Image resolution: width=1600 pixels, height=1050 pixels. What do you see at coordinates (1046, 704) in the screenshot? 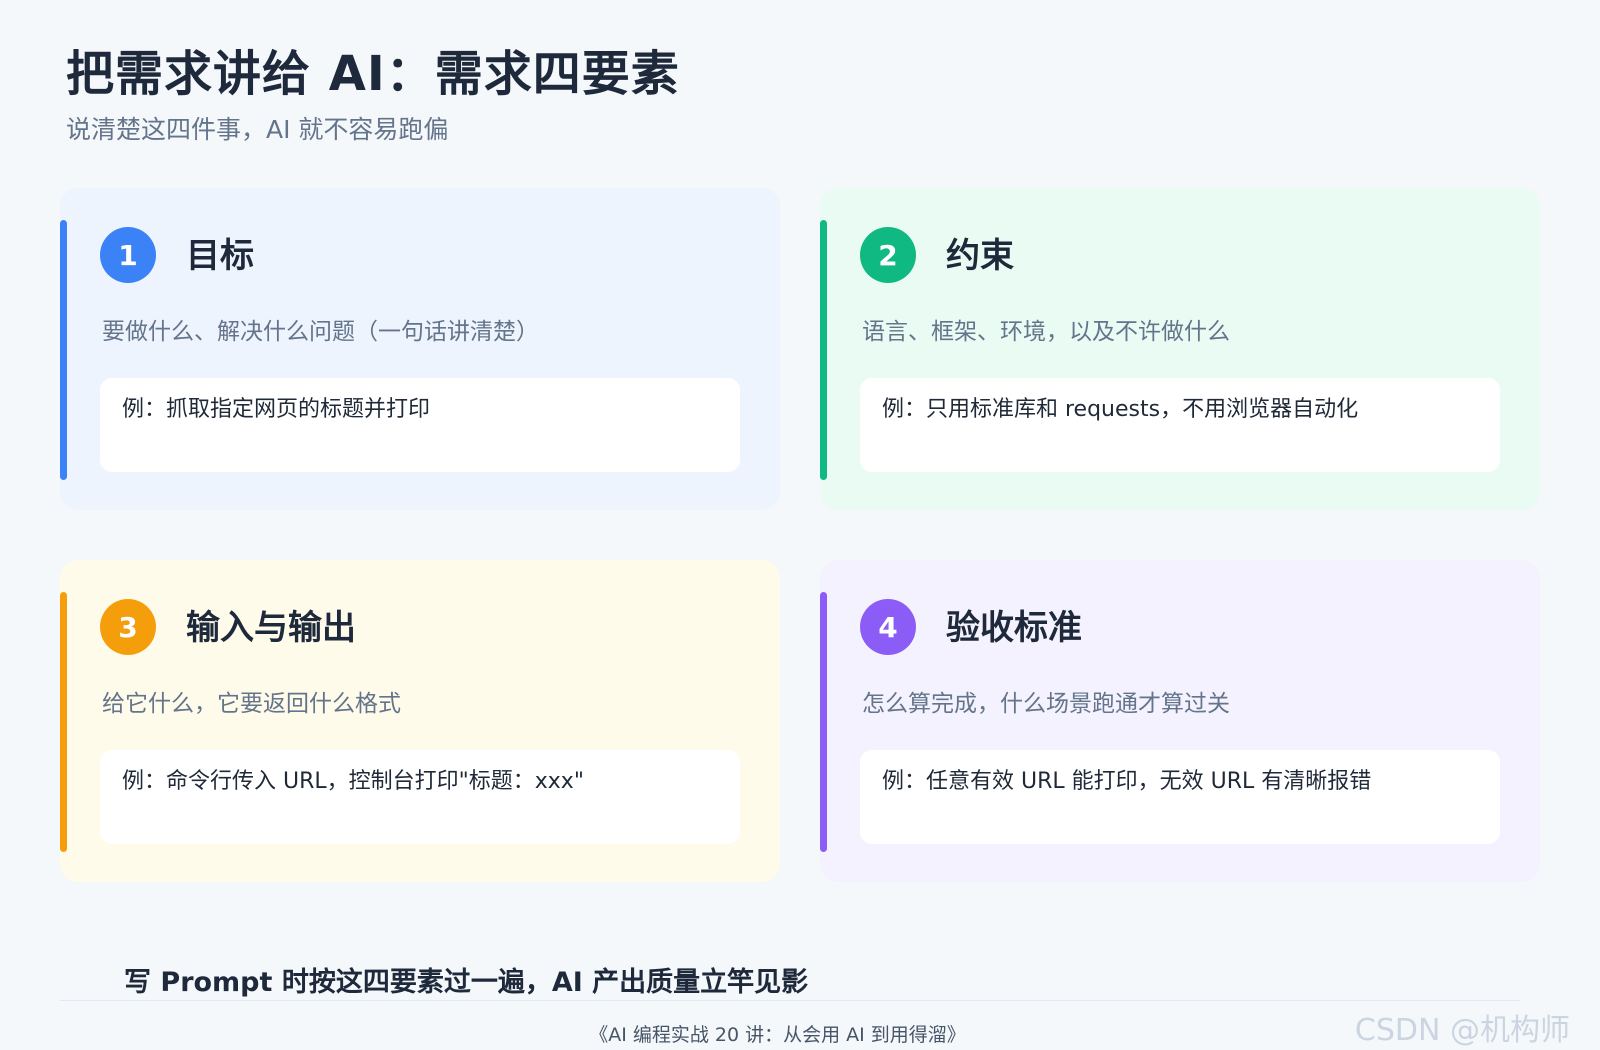
I see `card-description: 怎么算完成，什么场景跑通才算过关` at bounding box center [1046, 704].